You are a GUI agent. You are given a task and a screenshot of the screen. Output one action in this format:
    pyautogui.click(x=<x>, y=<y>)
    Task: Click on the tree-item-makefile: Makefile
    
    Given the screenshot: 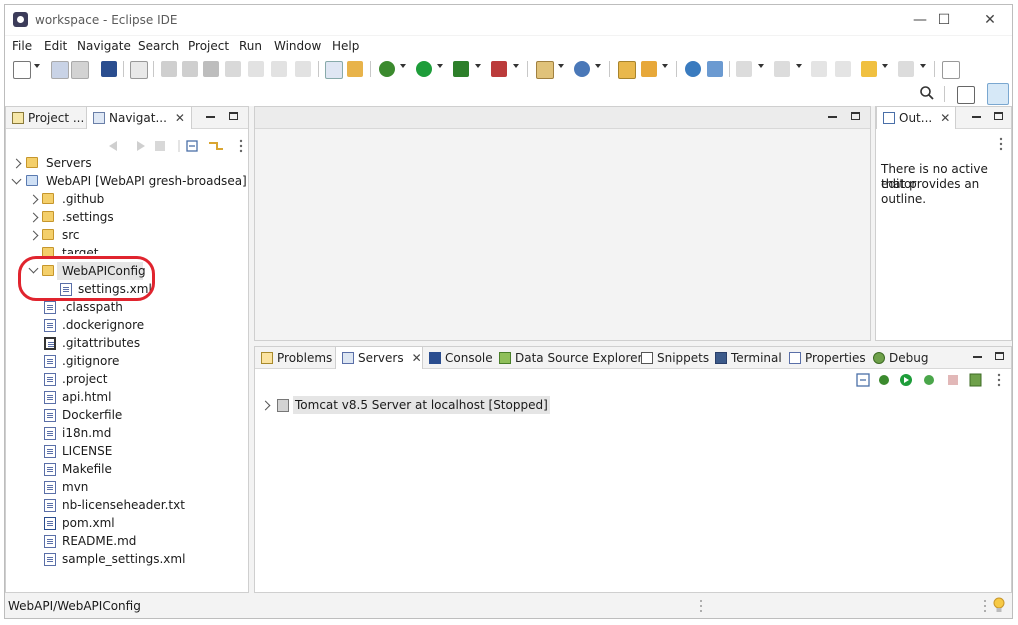 What is the action you would take?
    pyautogui.click(x=87, y=469)
    